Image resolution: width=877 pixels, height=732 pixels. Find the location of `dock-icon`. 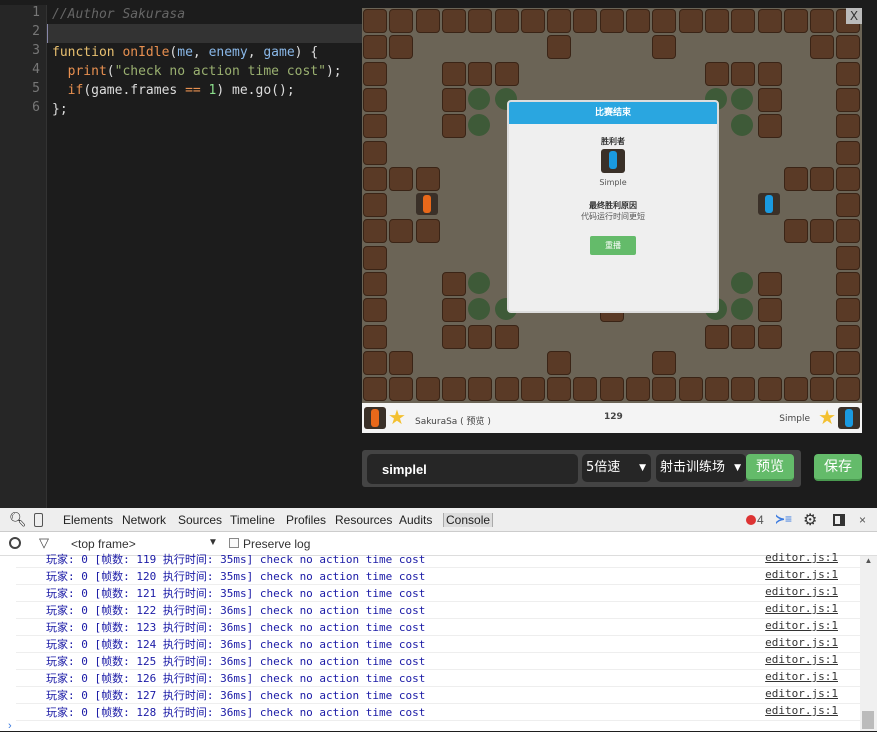

dock-icon is located at coordinates (839, 520).